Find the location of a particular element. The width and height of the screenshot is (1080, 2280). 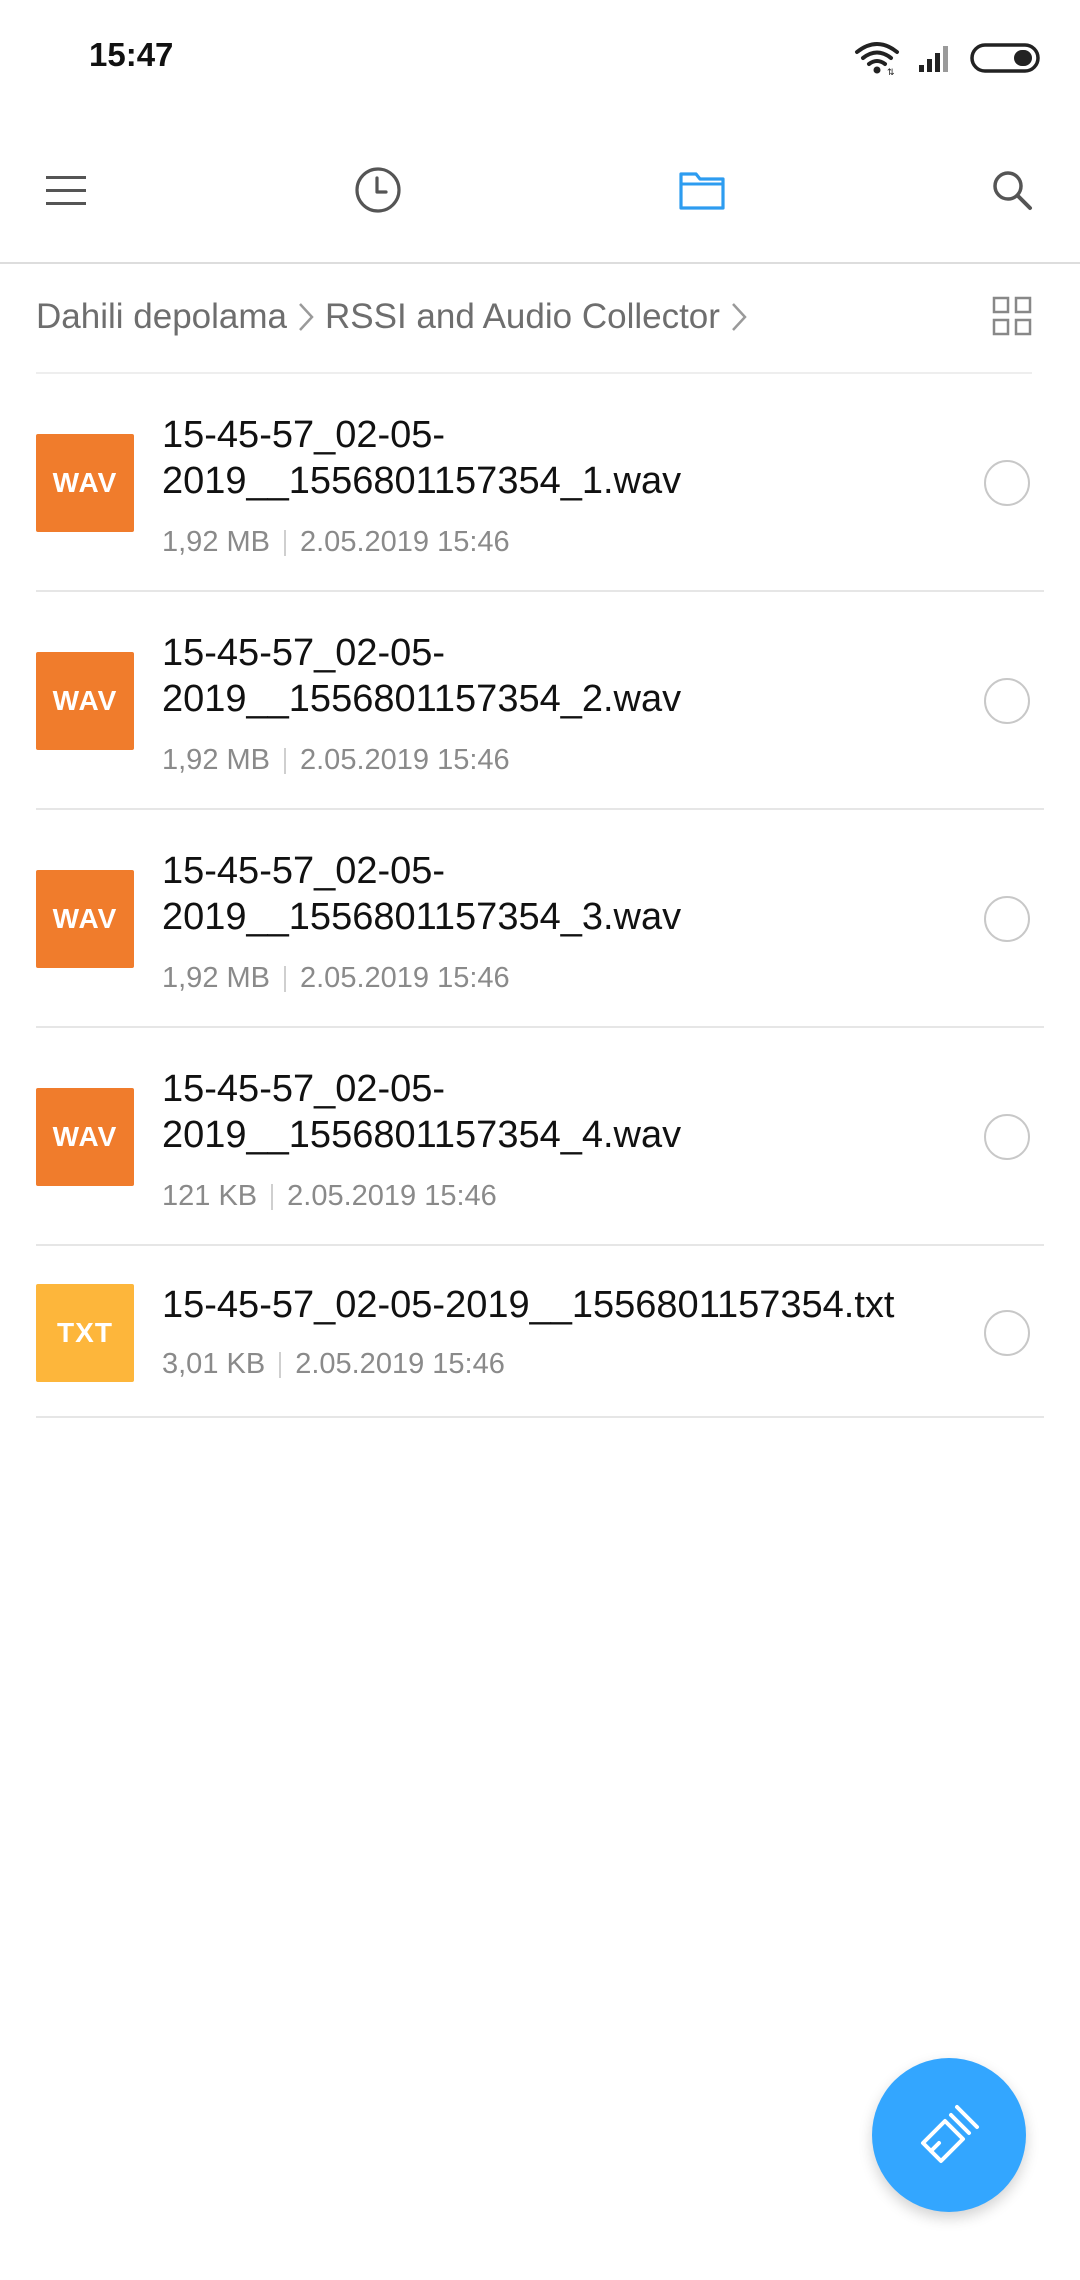

file-meta: 3,01 KB 2.05.2019 15:46 is located at coordinates (333, 1364).